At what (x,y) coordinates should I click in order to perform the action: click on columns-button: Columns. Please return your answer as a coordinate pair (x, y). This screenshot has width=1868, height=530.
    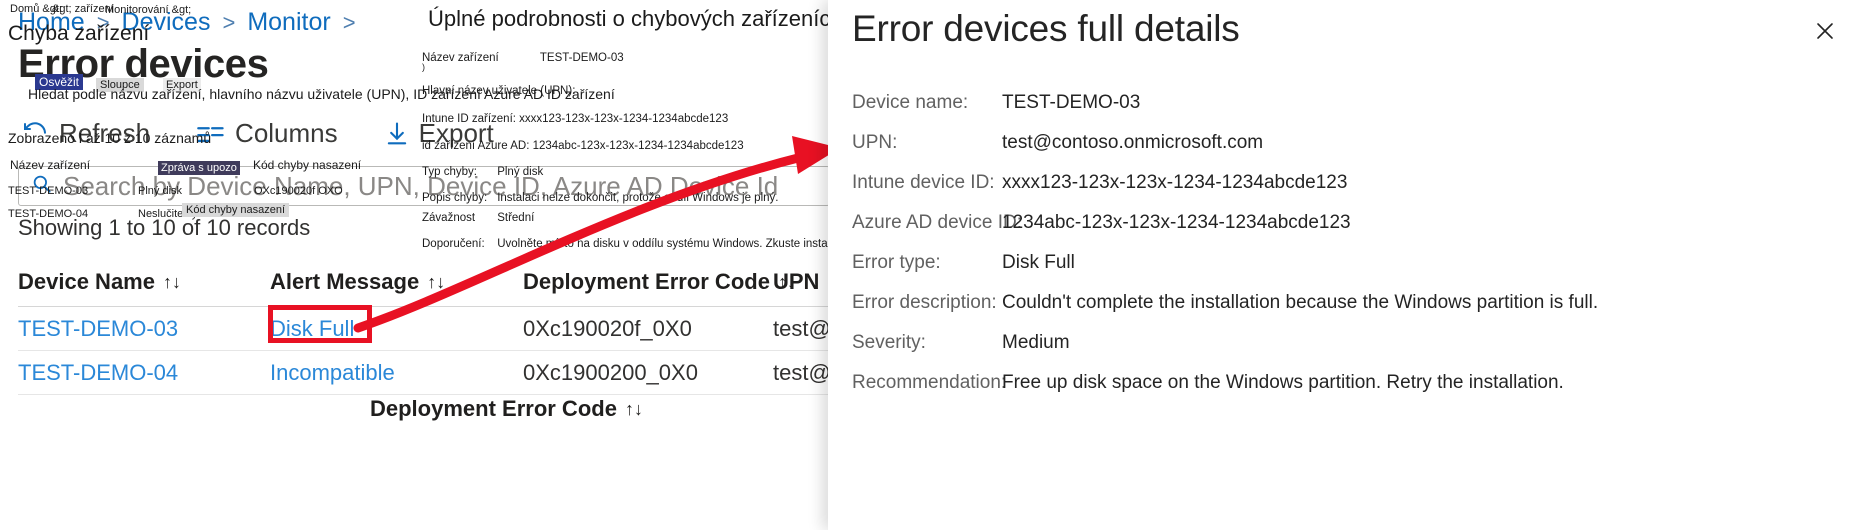
    Looking at the image, I should click on (267, 133).